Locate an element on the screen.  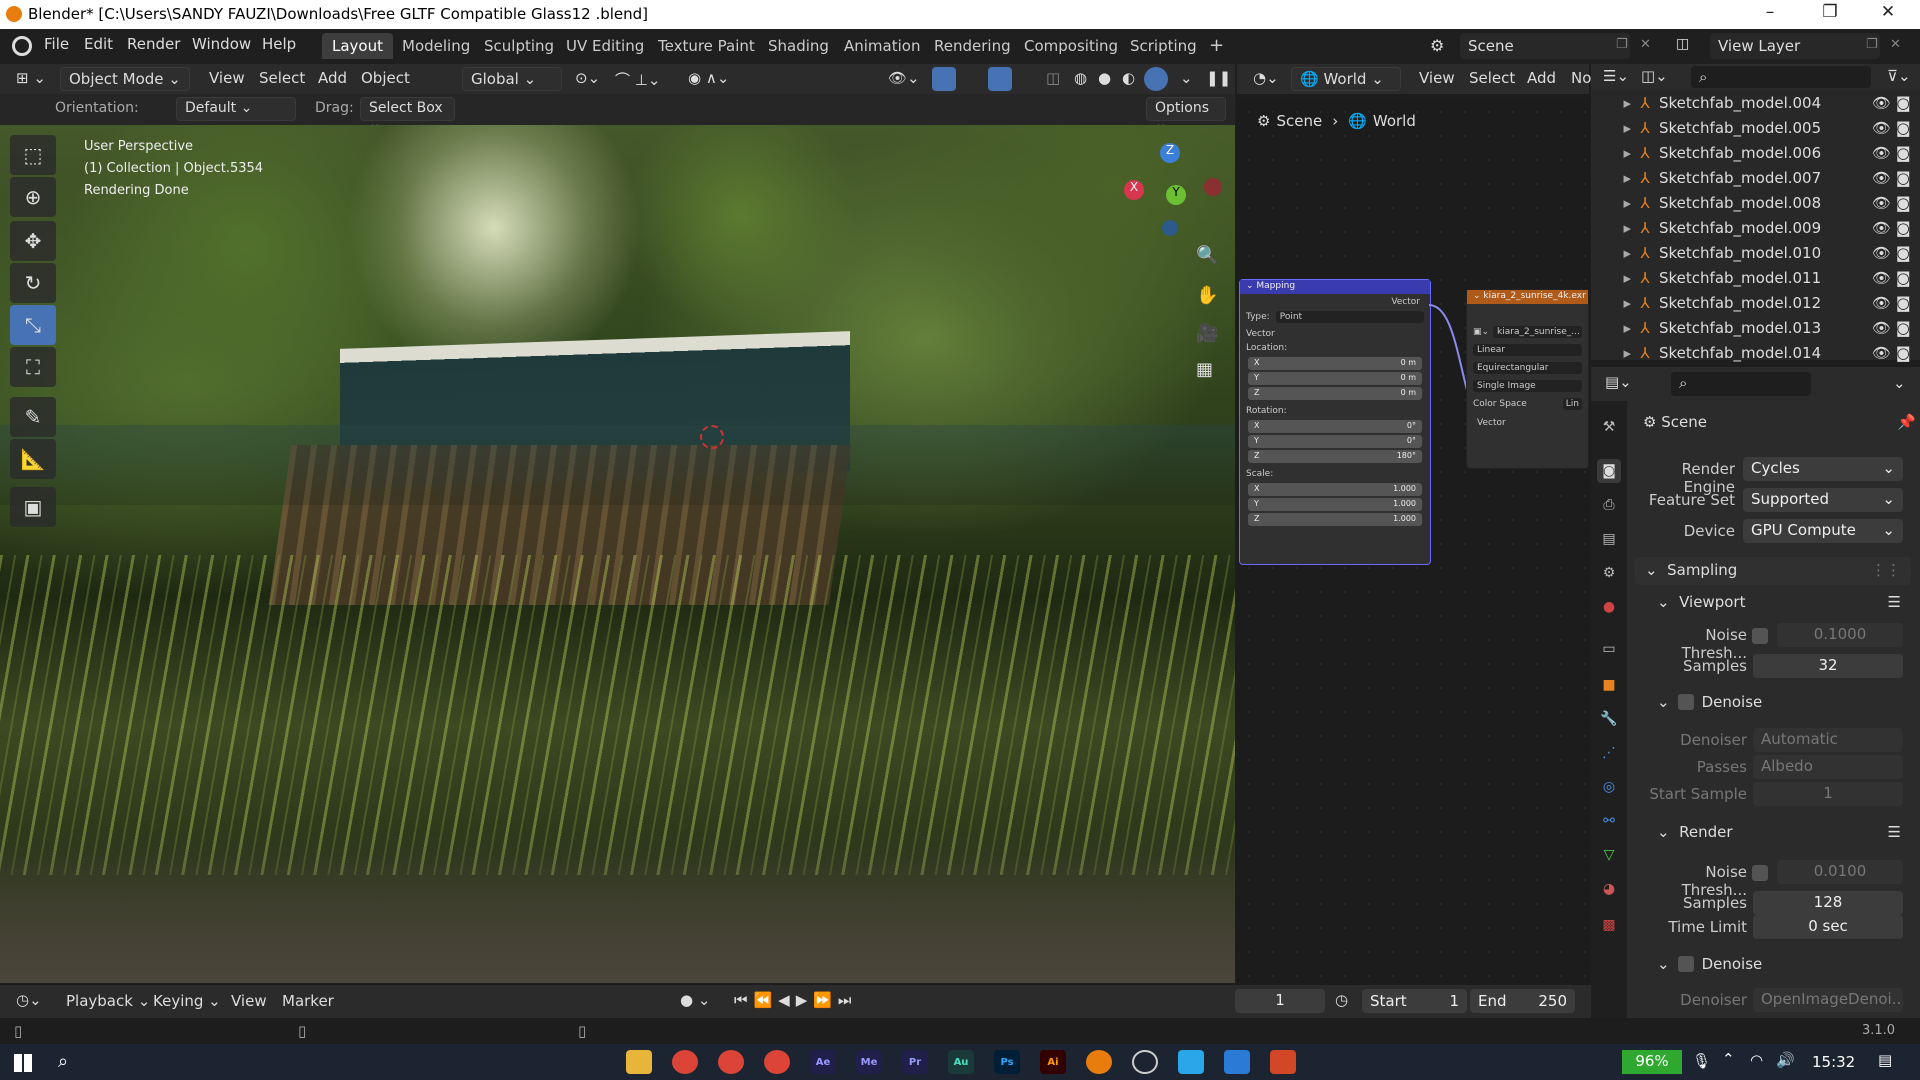
feature-set-dropdown: Supported ⌄ is located at coordinates (1823, 500).